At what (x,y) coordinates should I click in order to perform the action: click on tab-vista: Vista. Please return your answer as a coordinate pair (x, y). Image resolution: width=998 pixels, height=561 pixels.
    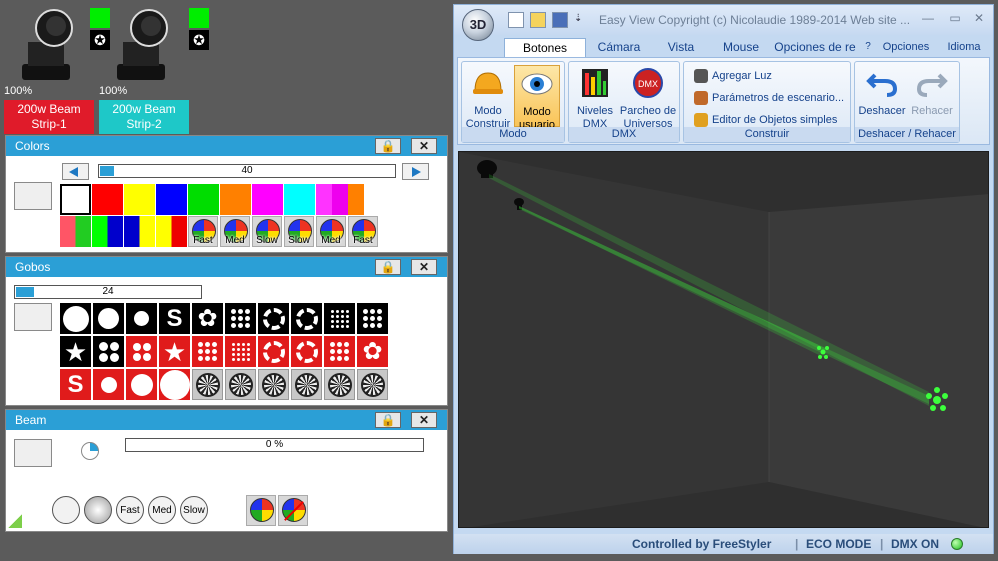
    Looking at the image, I should click on (681, 47).